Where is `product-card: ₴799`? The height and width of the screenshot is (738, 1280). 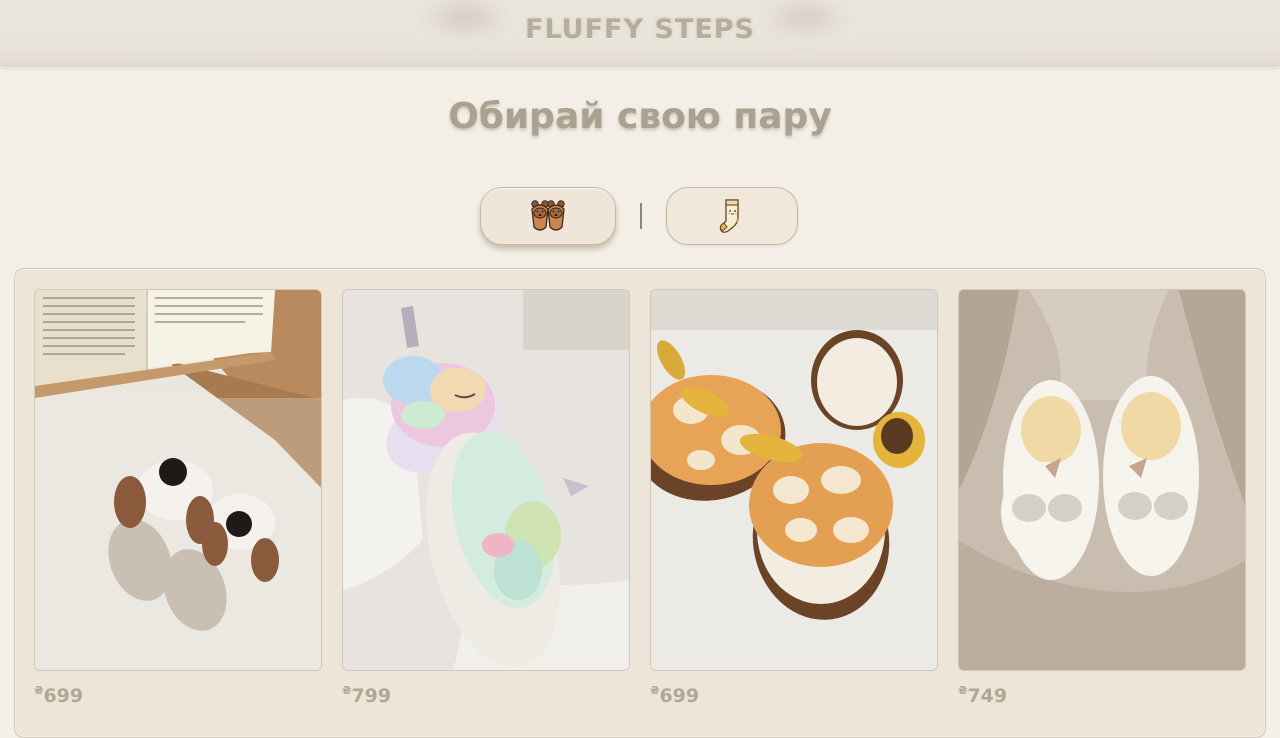
product-card: ₴799 is located at coordinates (486, 498).